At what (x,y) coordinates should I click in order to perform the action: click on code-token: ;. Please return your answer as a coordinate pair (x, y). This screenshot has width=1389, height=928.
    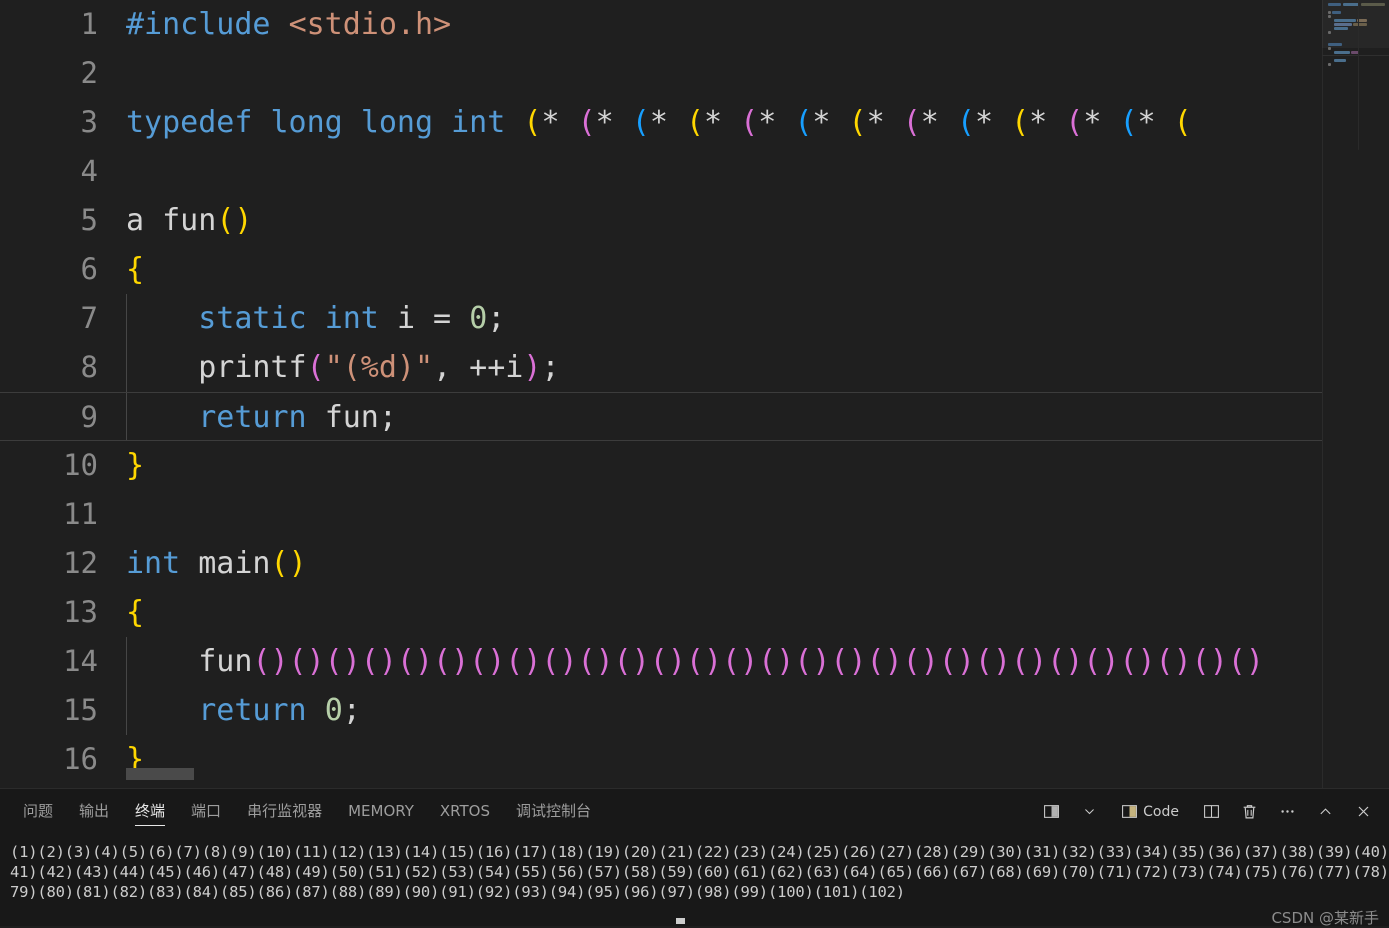
    Looking at the image, I should click on (496, 318).